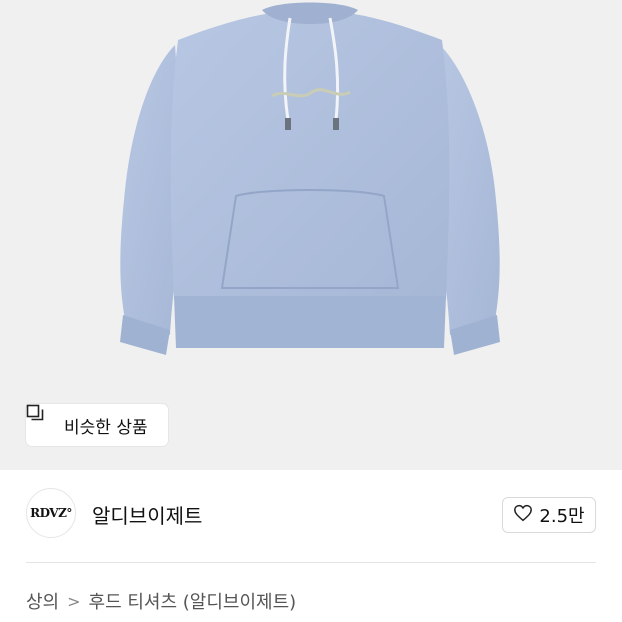 The image size is (622, 622). What do you see at coordinates (562, 516) in the screenshot?
I see `like-count: 2.5만` at bounding box center [562, 516].